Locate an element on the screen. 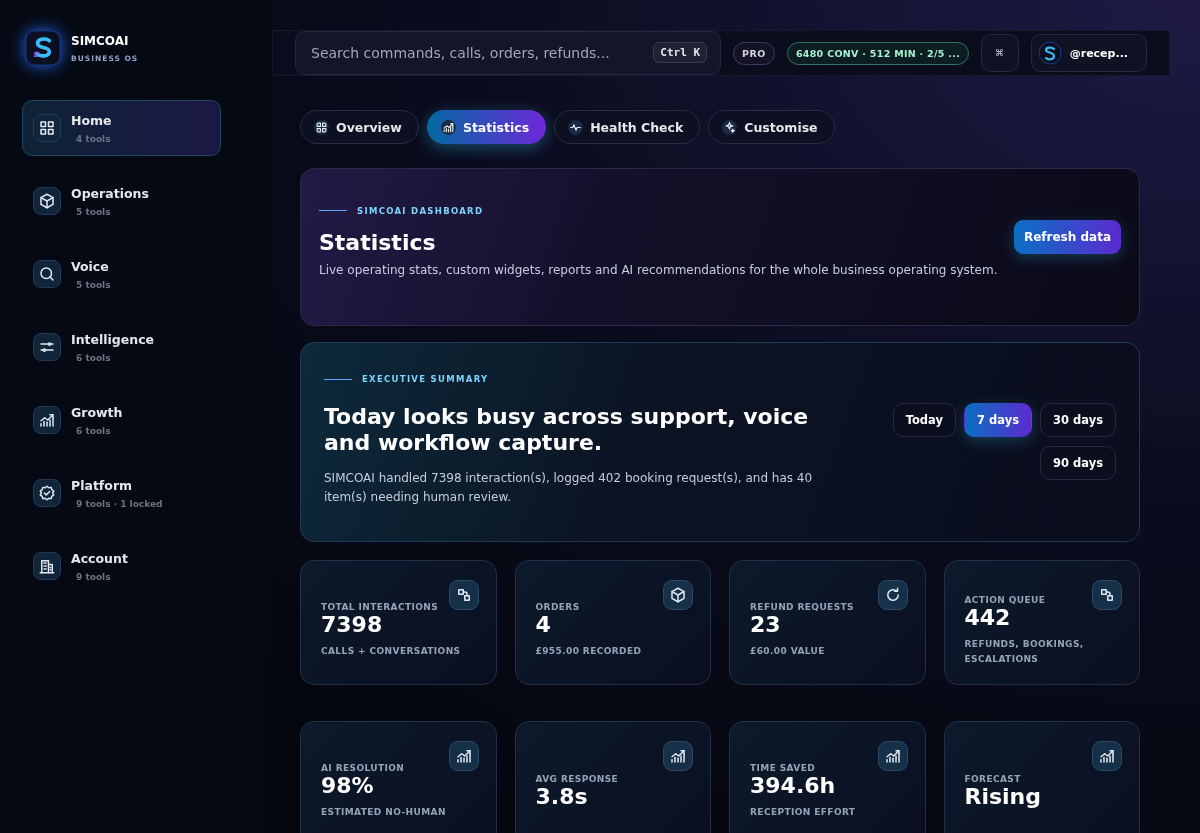  stat-value: 98% is located at coordinates (348, 786).